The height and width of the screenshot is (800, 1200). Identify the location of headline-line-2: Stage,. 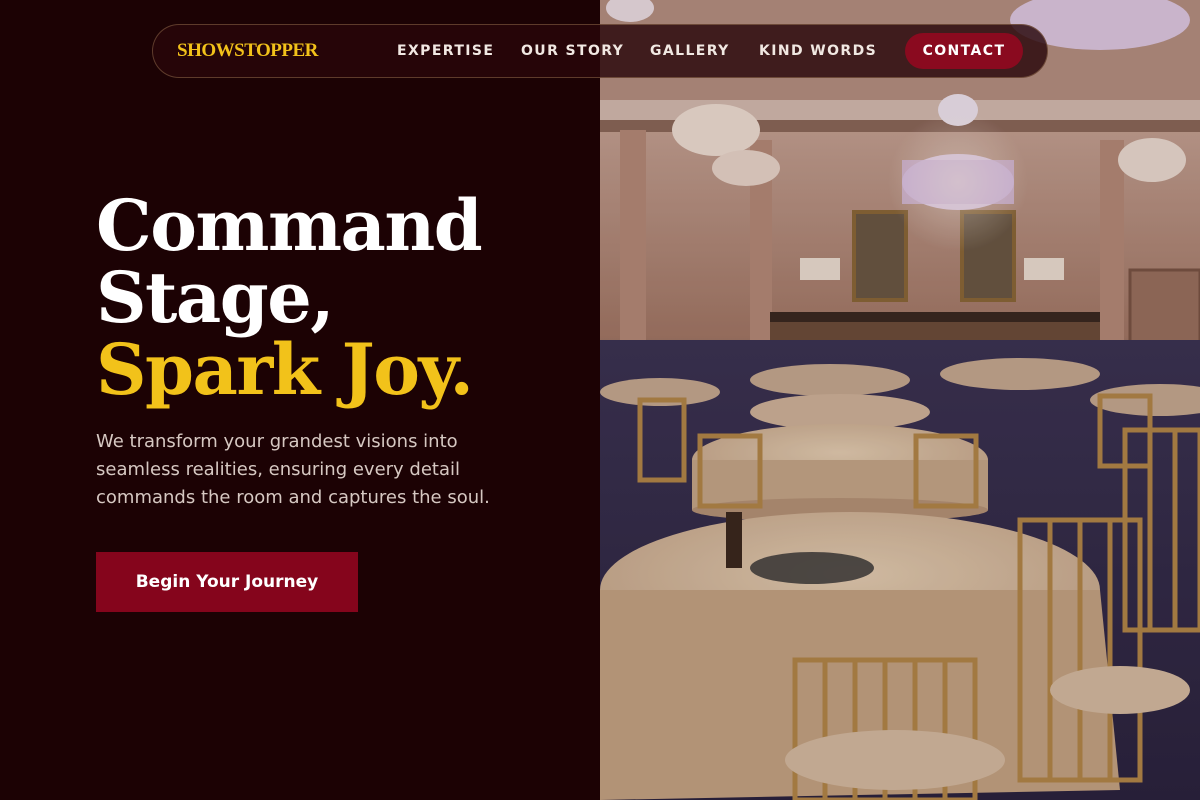
(215, 297).